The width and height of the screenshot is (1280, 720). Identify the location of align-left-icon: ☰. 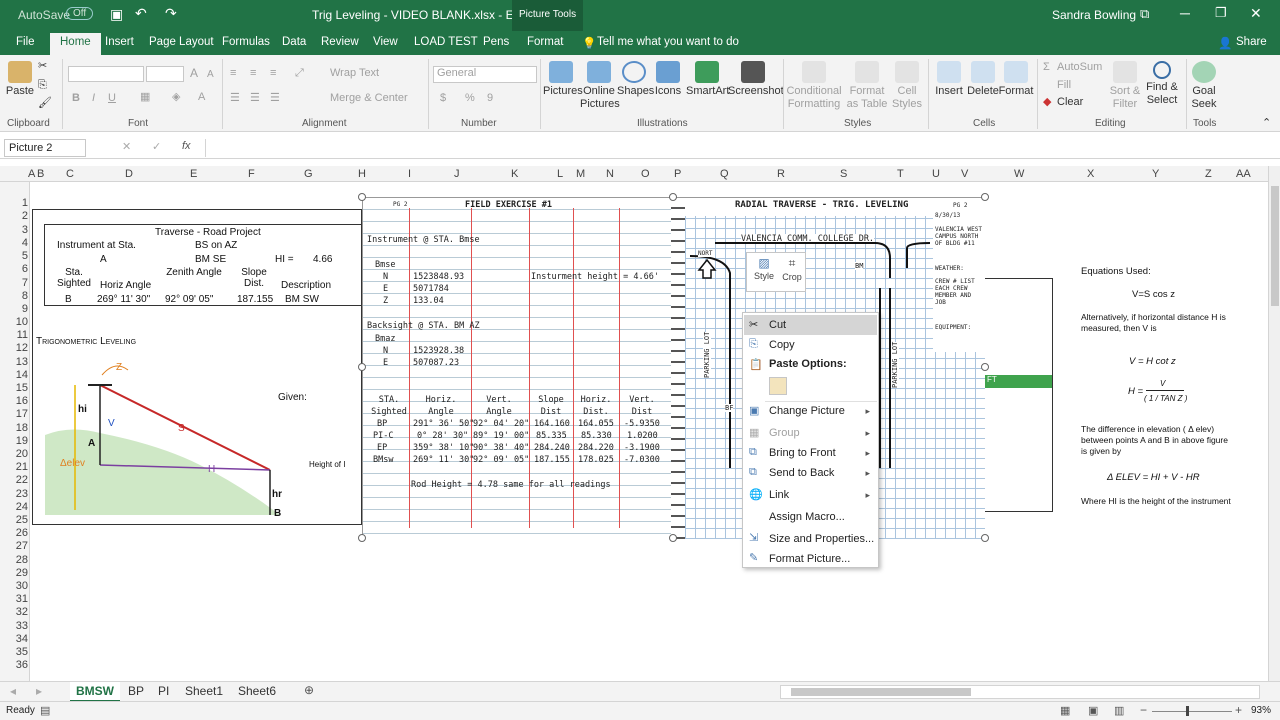
(235, 98).